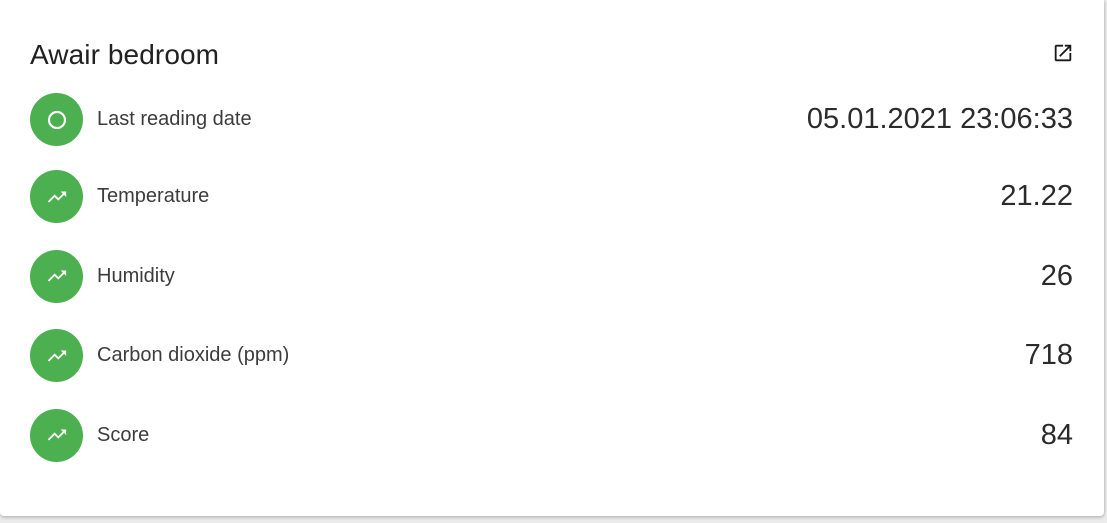  I want to click on entity-row-temperature: Temperature 21.22, so click(551, 196).